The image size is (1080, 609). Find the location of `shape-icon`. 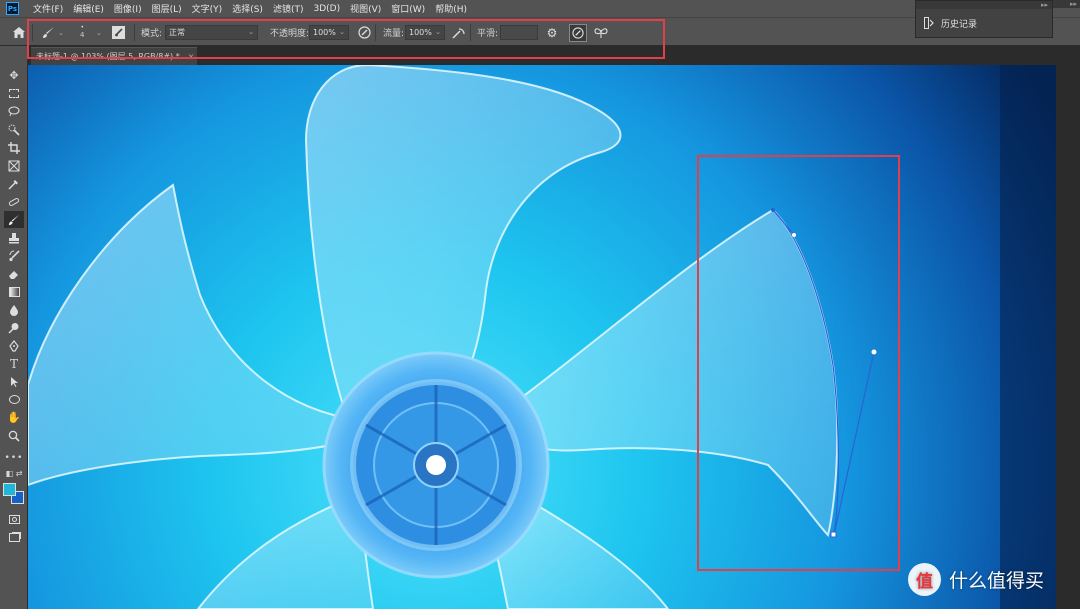

shape-icon is located at coordinates (14, 399).